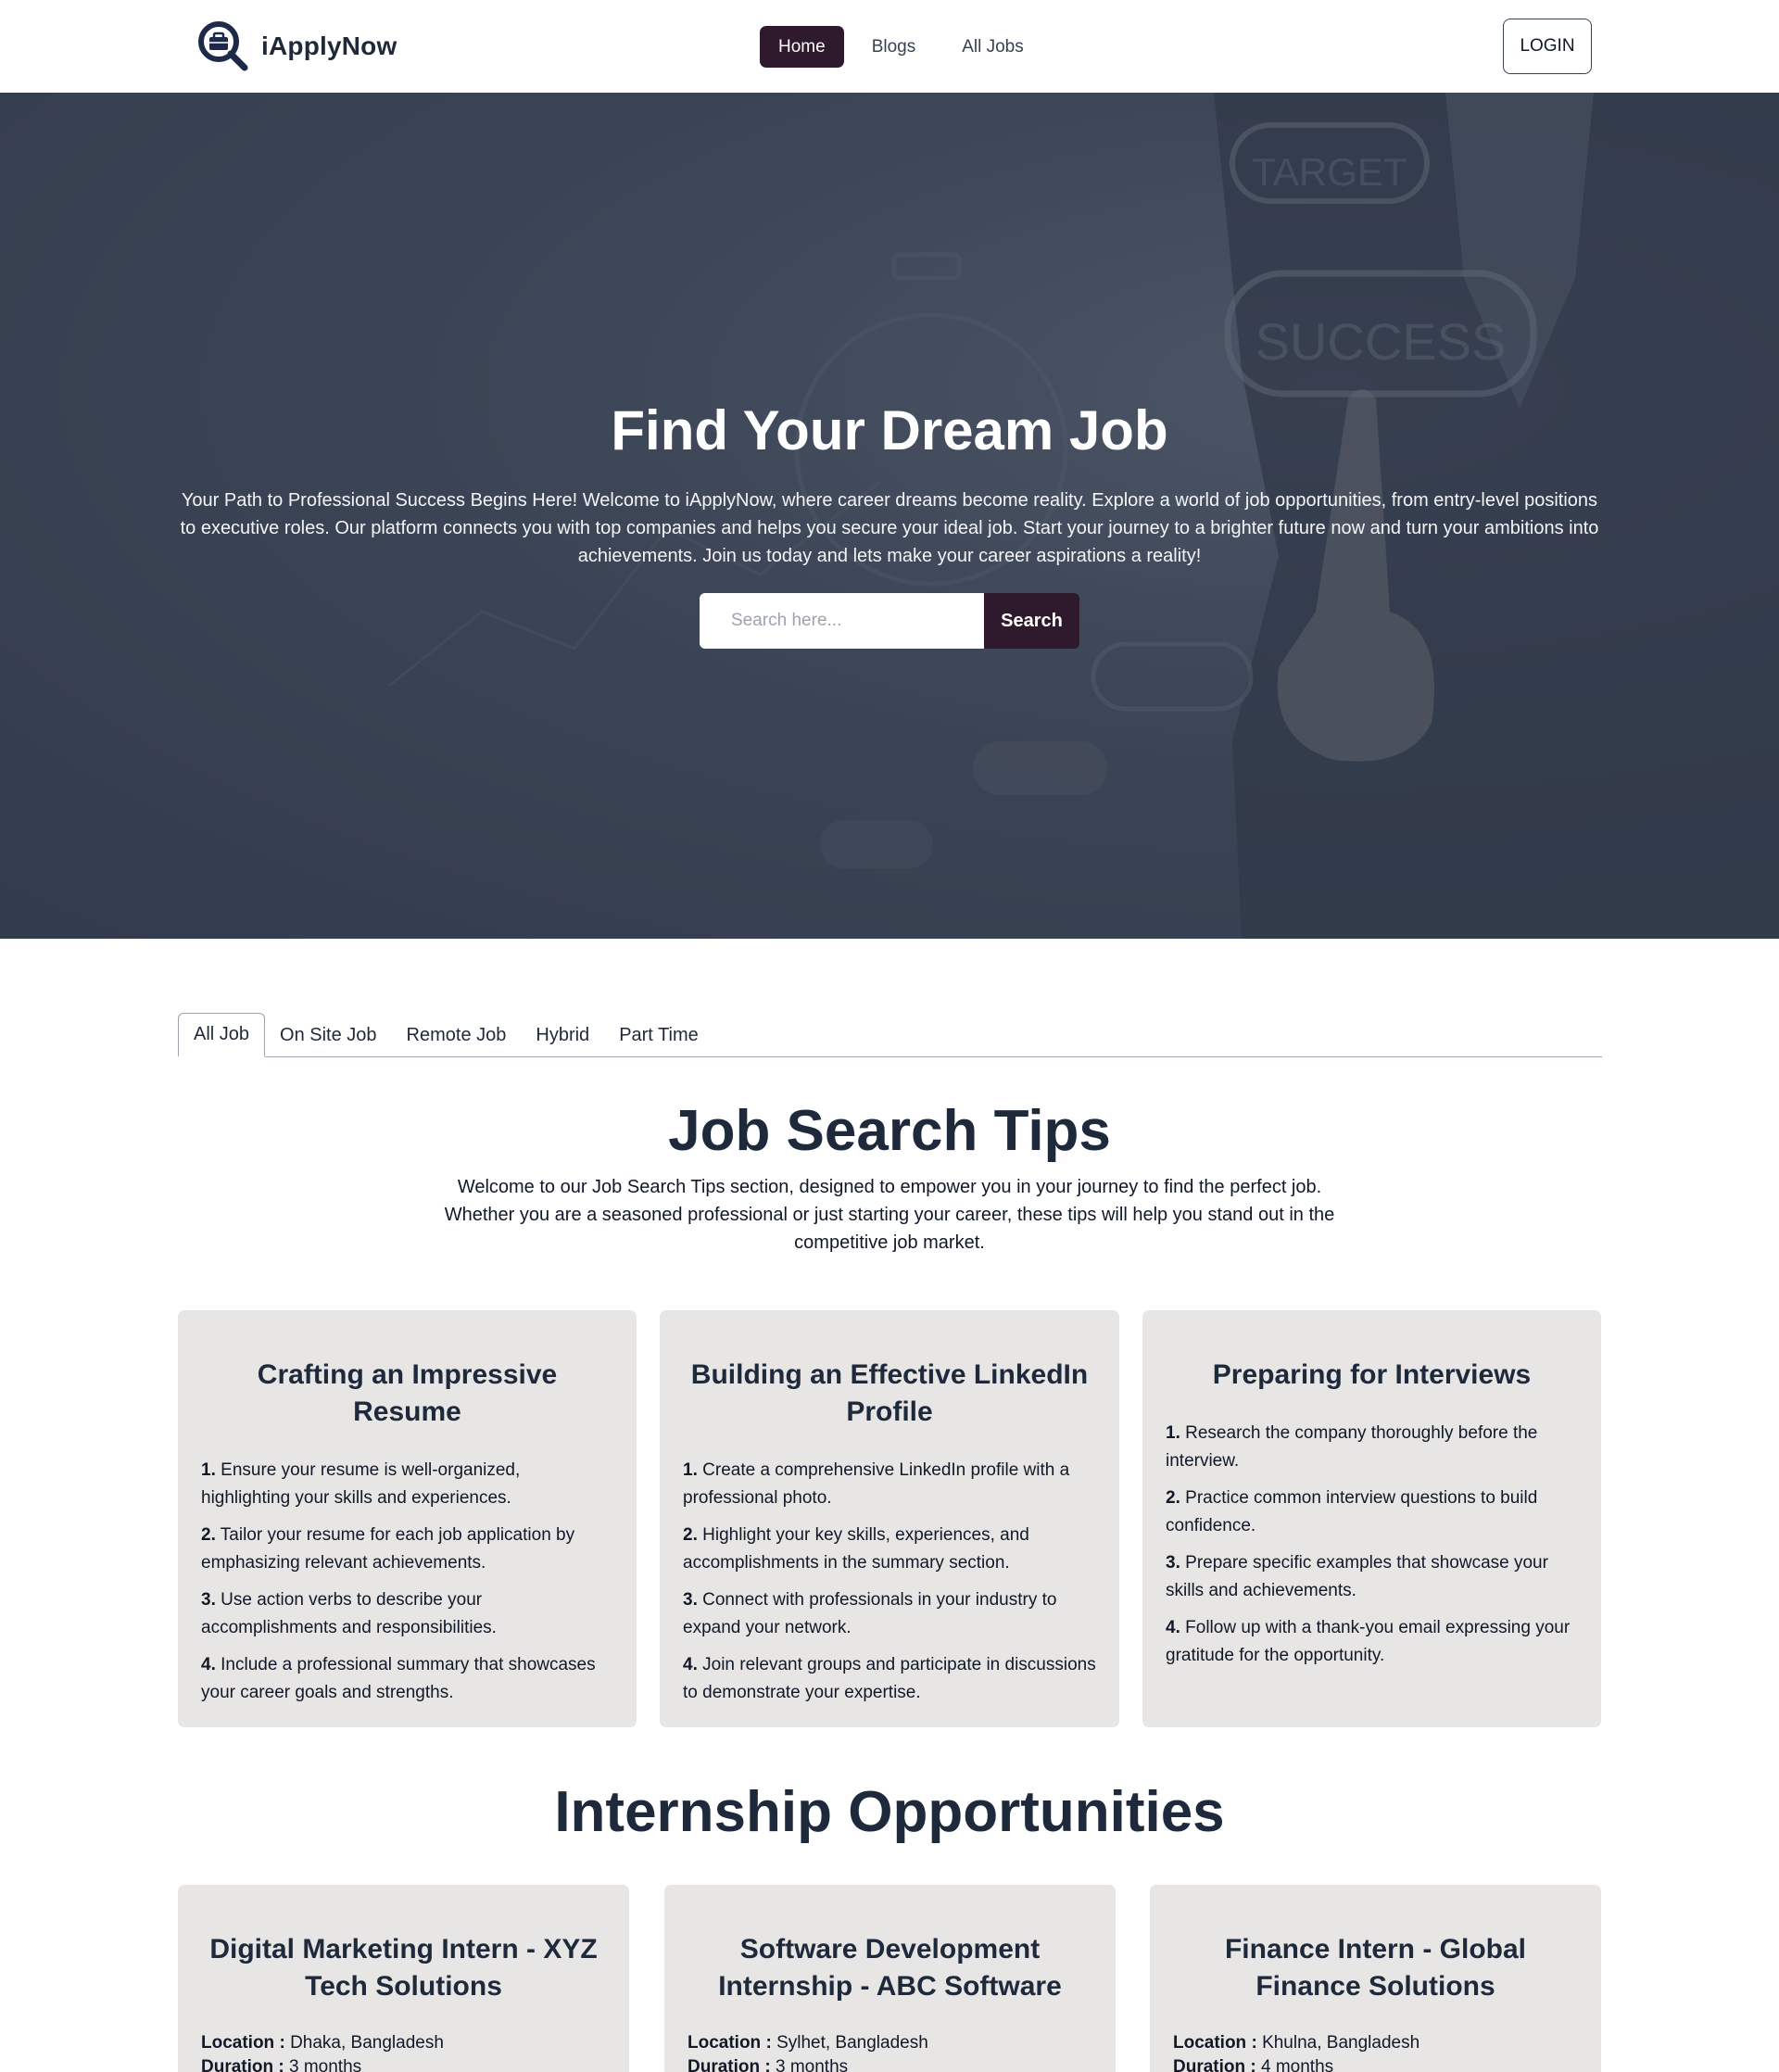 This screenshot has height=2072, width=1779. I want to click on internships-title: Internship Opportunities, so click(889, 1812).